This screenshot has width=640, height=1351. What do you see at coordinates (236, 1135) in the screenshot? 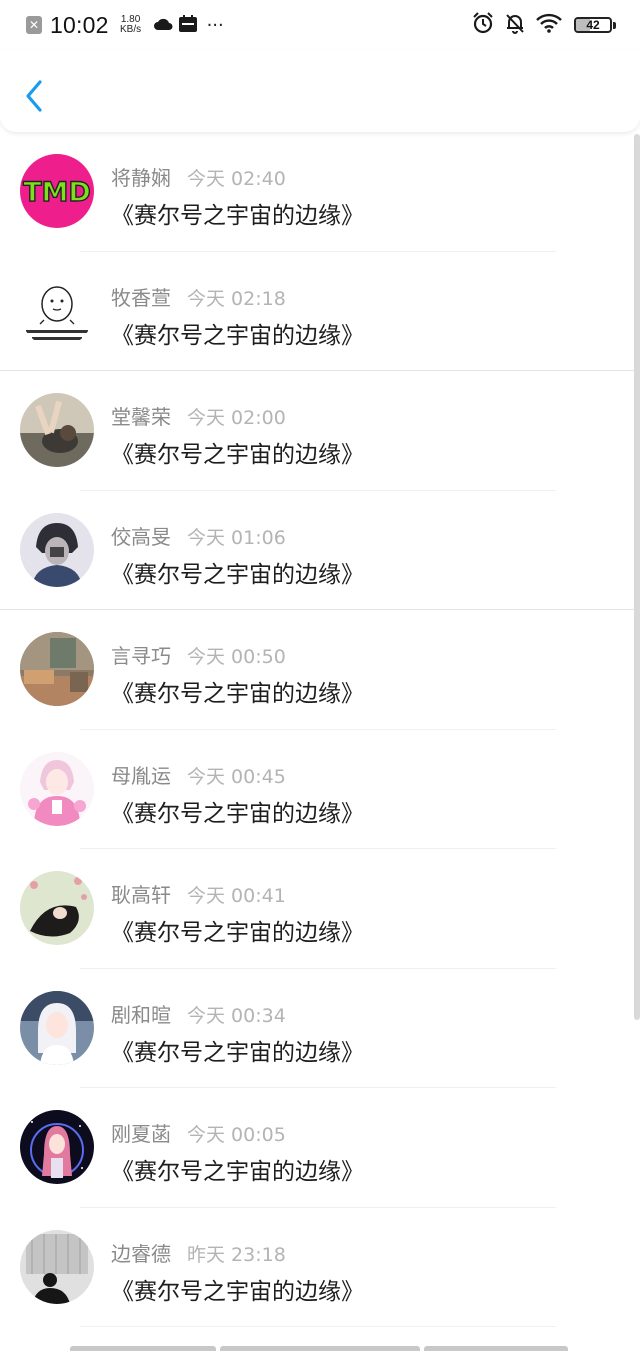
I see `item-time: 今天 00:05` at bounding box center [236, 1135].